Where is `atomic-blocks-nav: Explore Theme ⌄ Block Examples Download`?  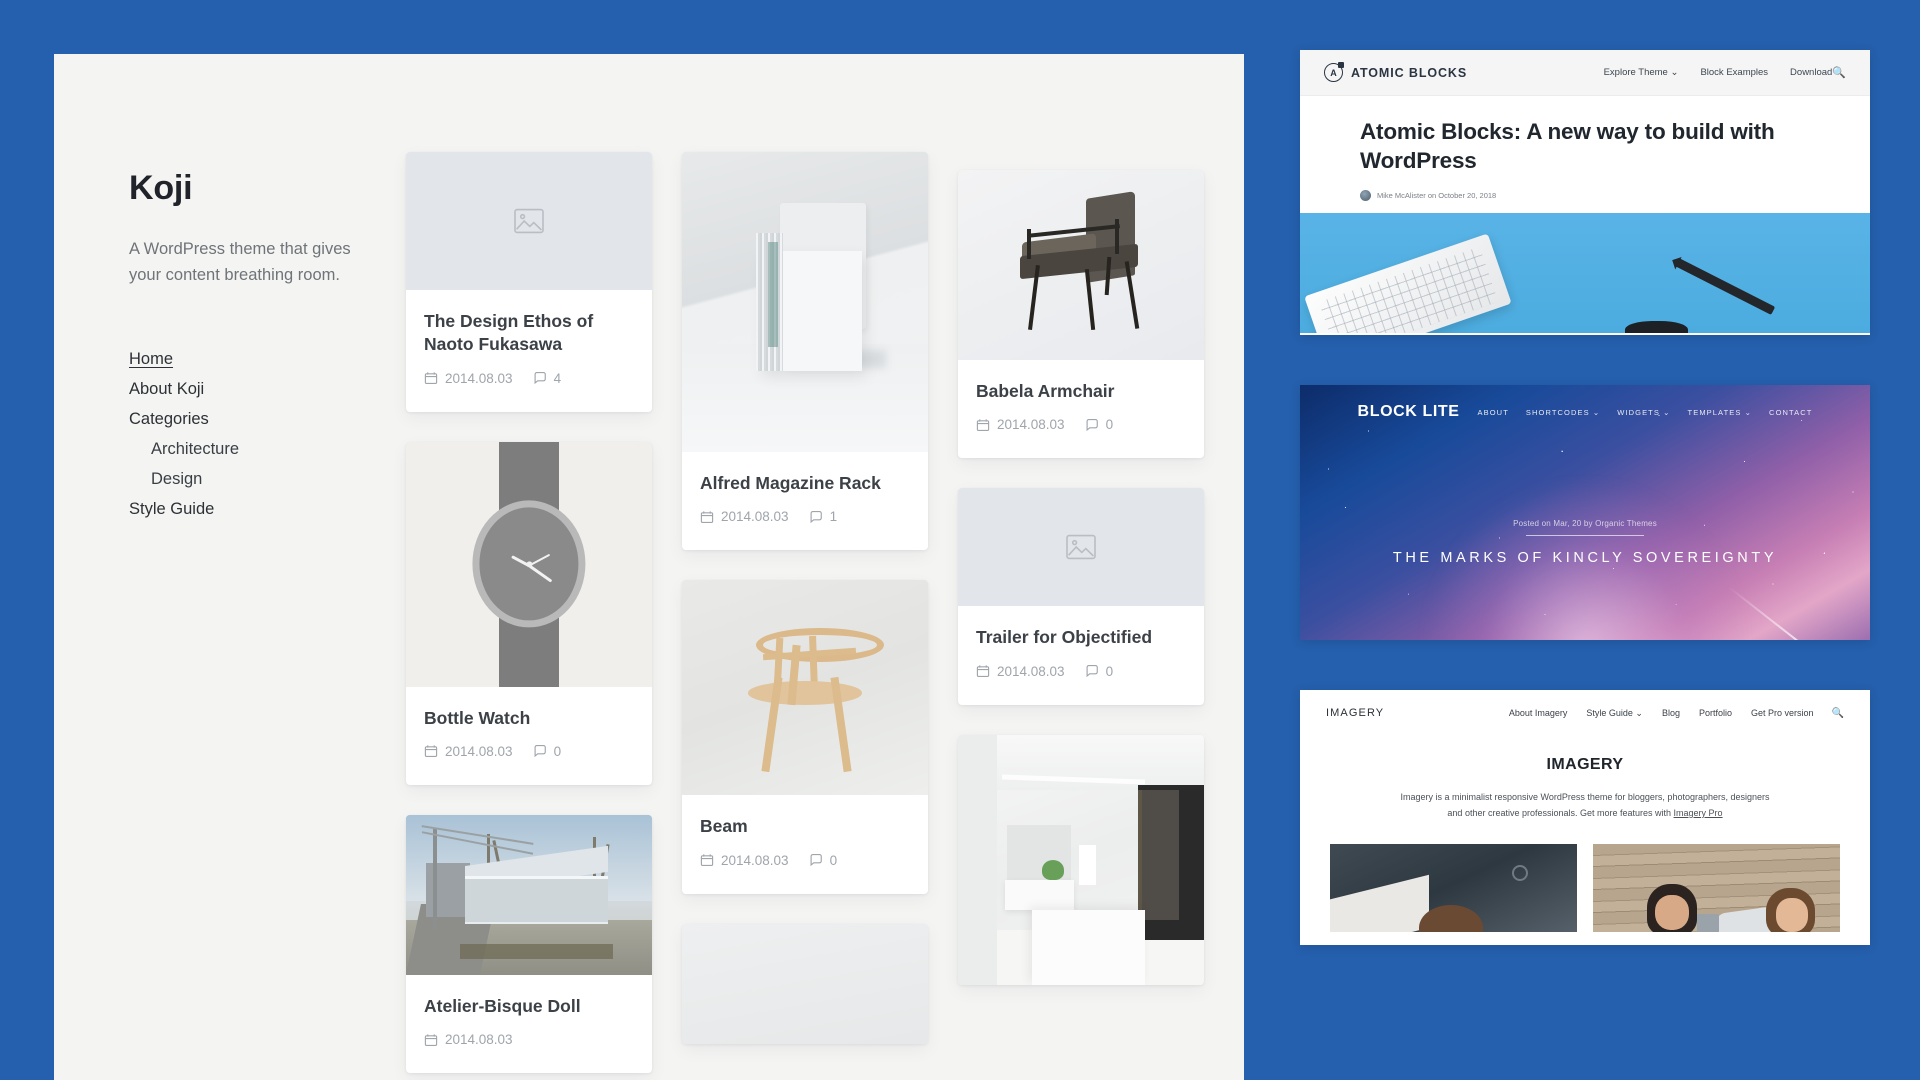 atomic-blocks-nav: Explore Theme ⌄ Block Examples Download is located at coordinates (1718, 72).